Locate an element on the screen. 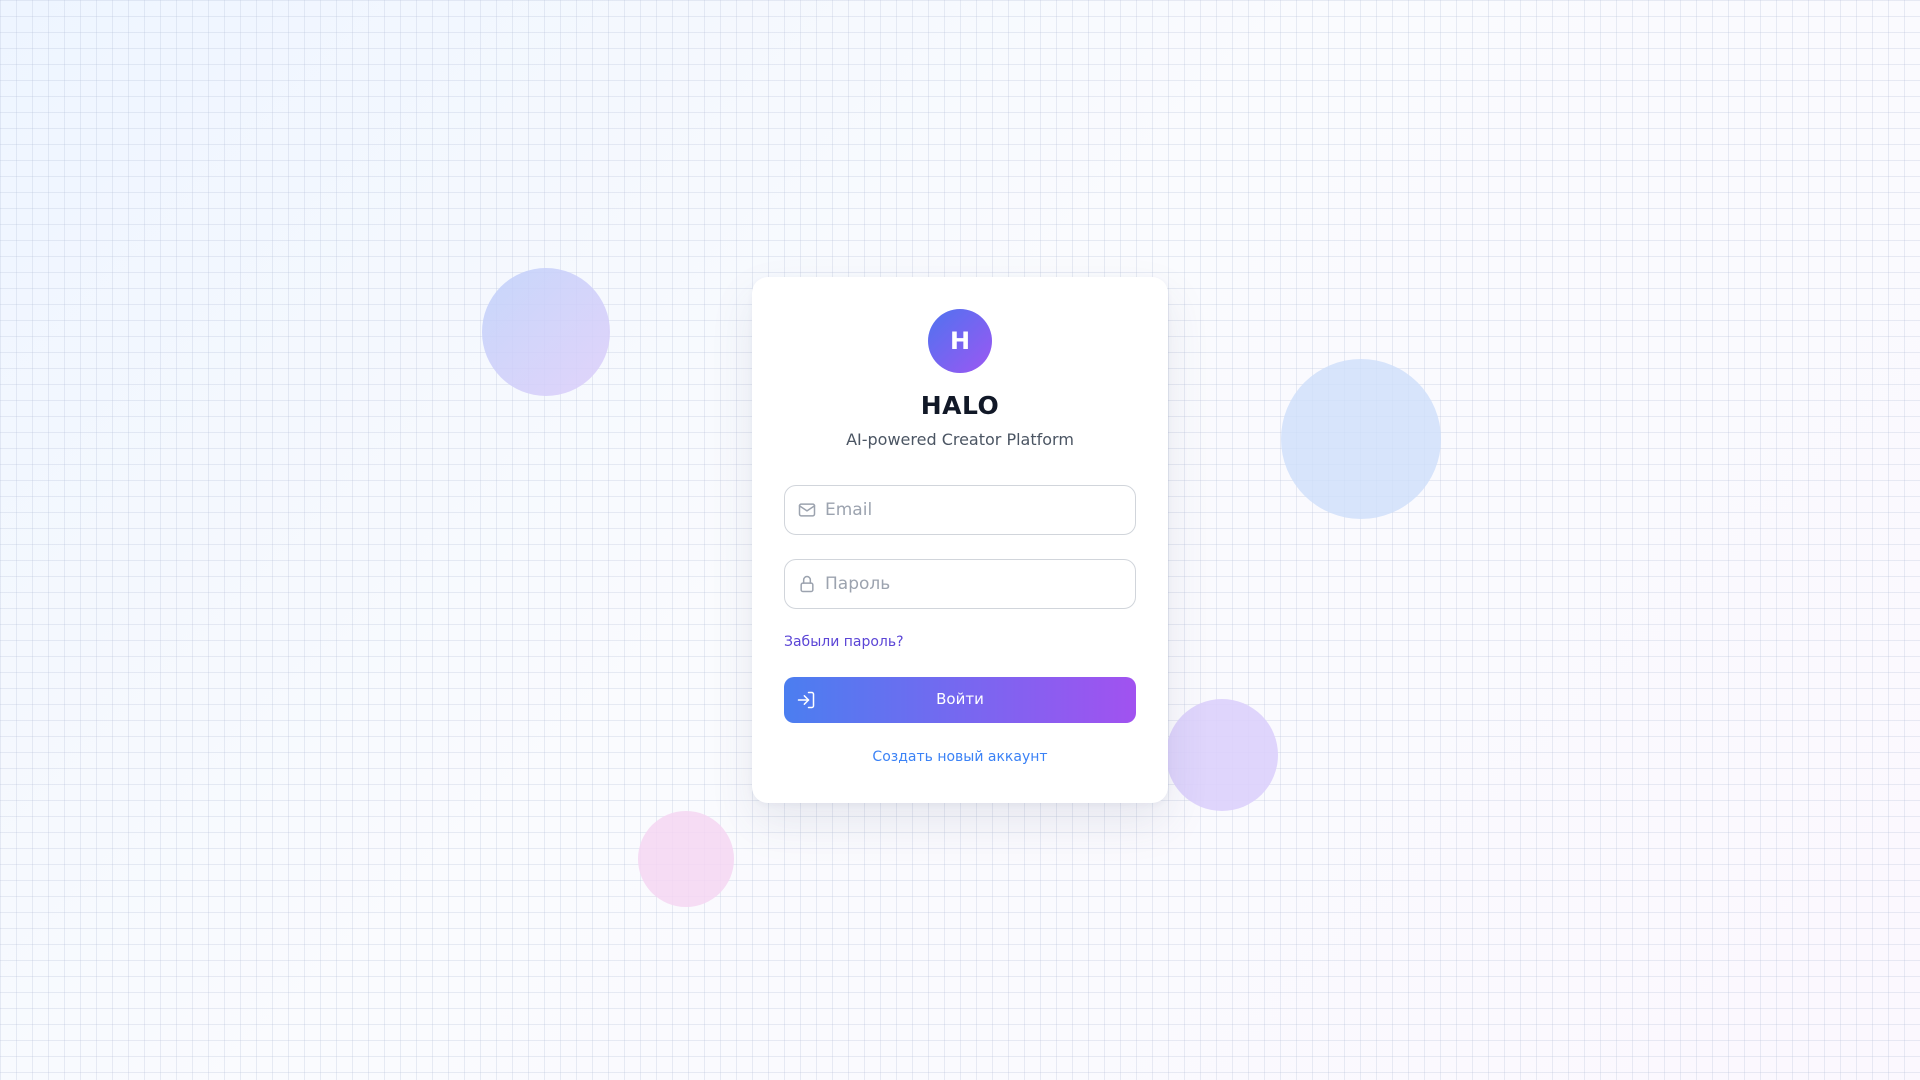 Image resolution: width=1920 pixels, height=1080 pixels. brand-logo-letter: H is located at coordinates (960, 341).